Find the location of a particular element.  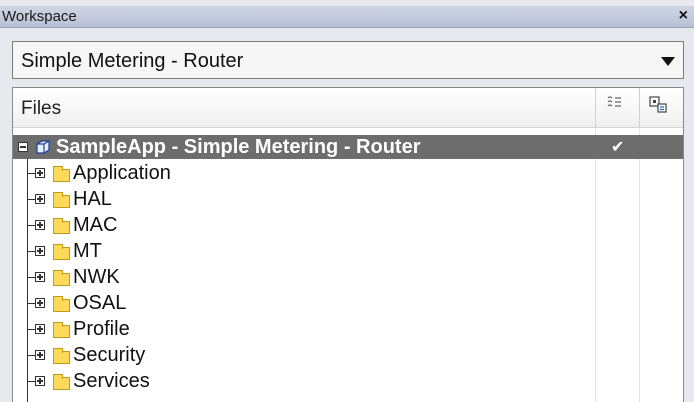

files-column-header: Files is located at coordinates (41, 109).